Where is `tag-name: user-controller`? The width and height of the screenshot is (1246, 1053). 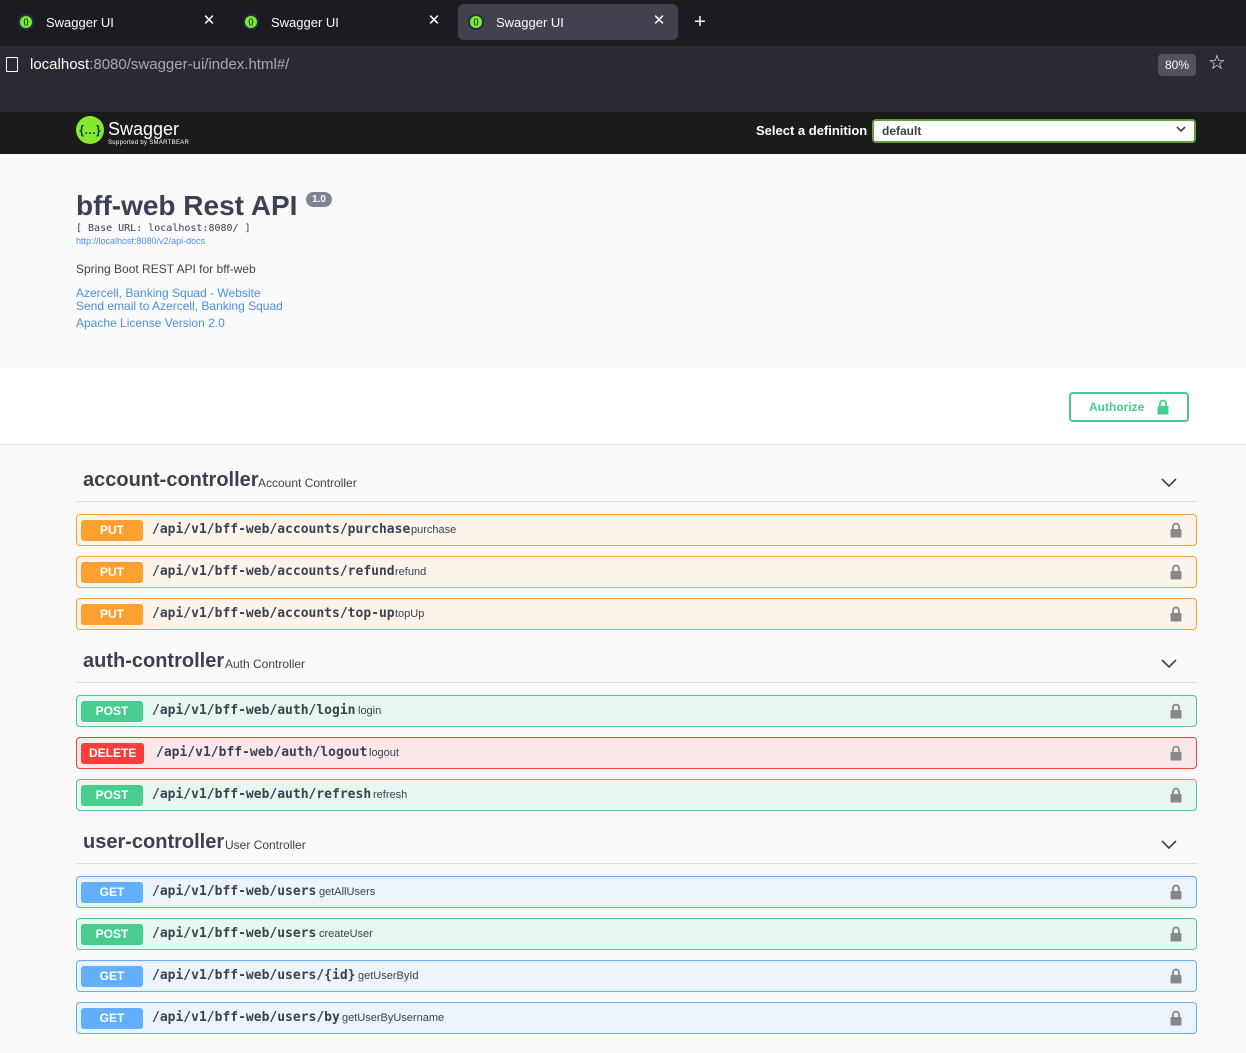
tag-name: user-controller is located at coordinates (154, 842).